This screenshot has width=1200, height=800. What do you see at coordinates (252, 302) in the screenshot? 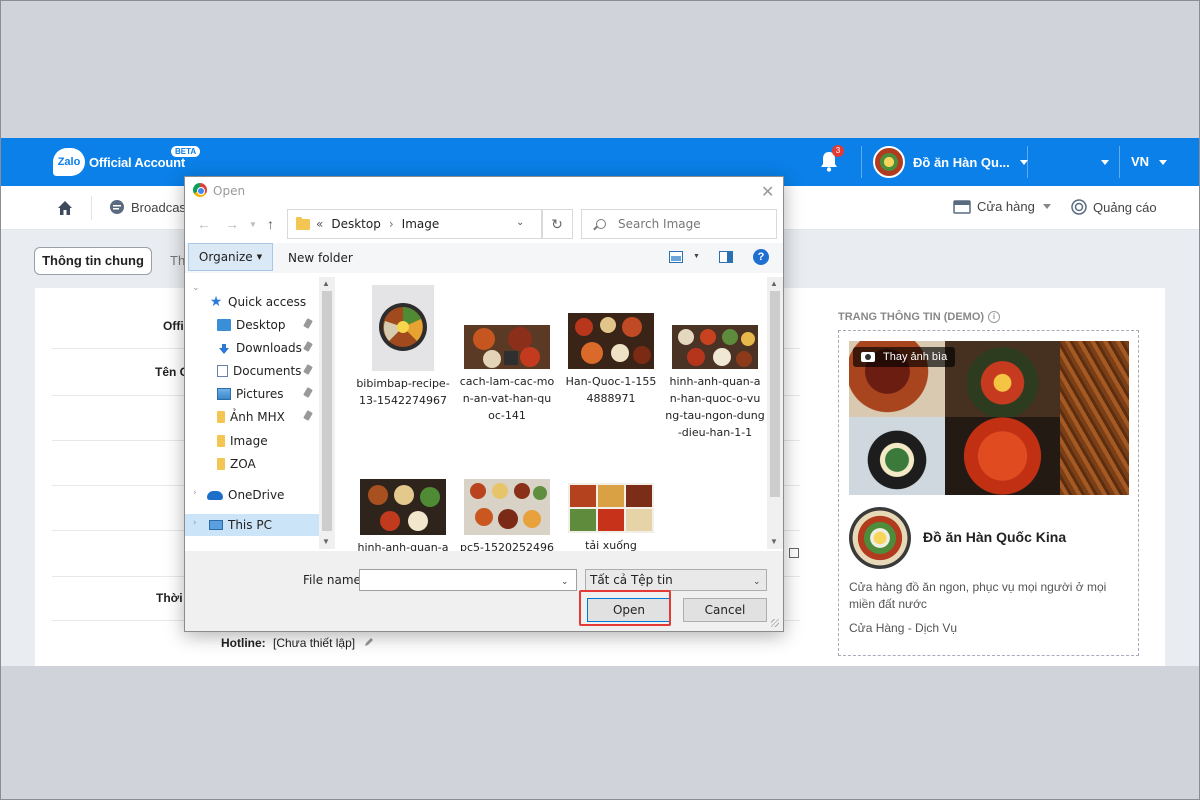
I see `nav-item-quick-access: ★ Quick access` at bounding box center [252, 302].